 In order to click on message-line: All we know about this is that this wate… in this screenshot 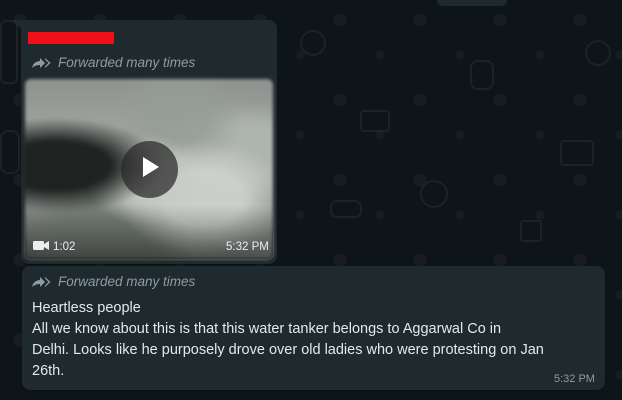, I will do `click(267, 329)`.